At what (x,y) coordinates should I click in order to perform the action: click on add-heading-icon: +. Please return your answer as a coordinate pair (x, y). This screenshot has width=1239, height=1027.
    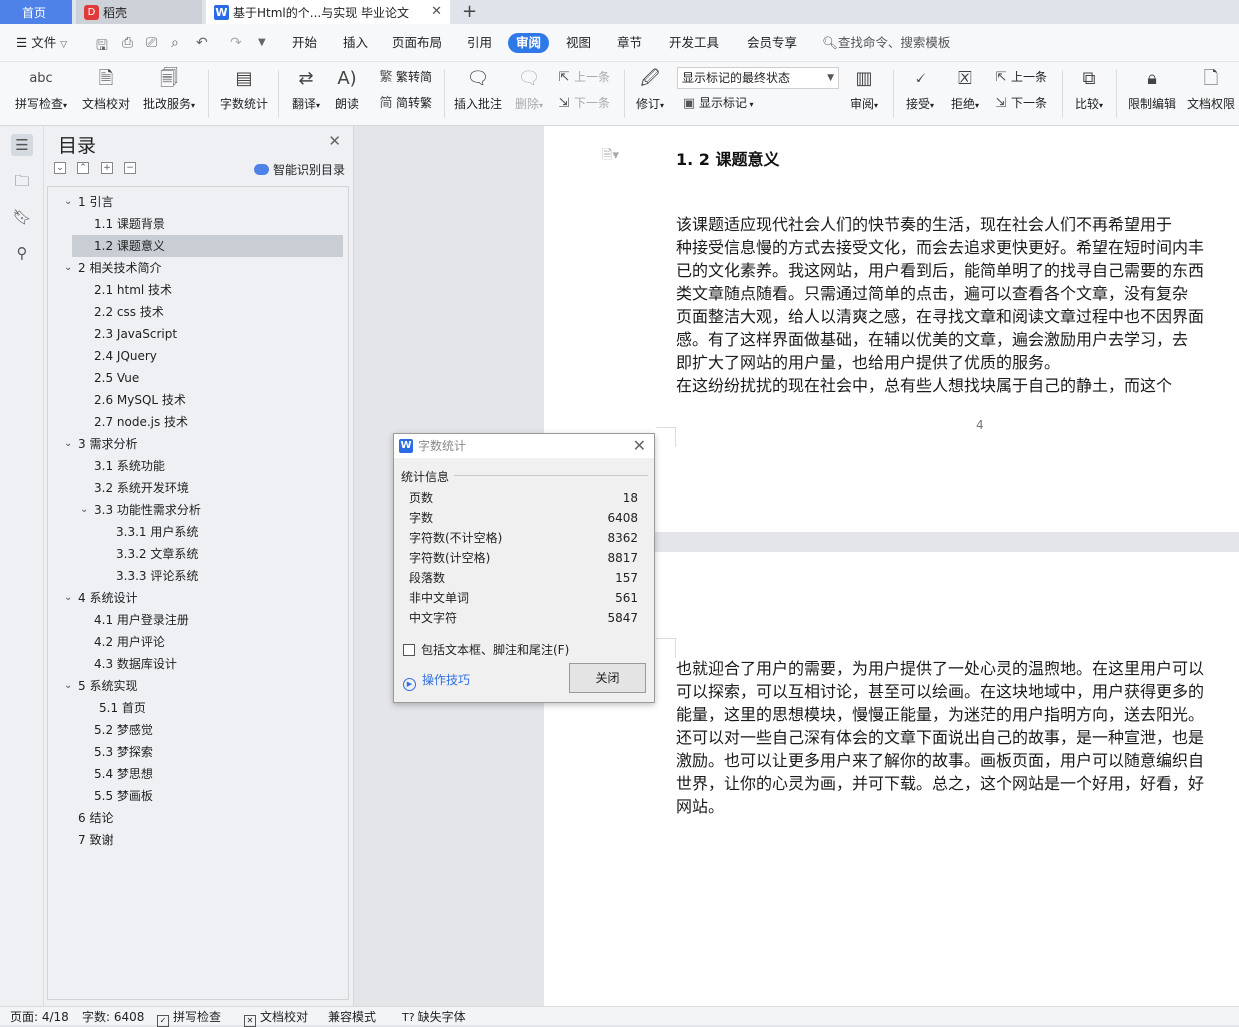
    Looking at the image, I should click on (107, 168).